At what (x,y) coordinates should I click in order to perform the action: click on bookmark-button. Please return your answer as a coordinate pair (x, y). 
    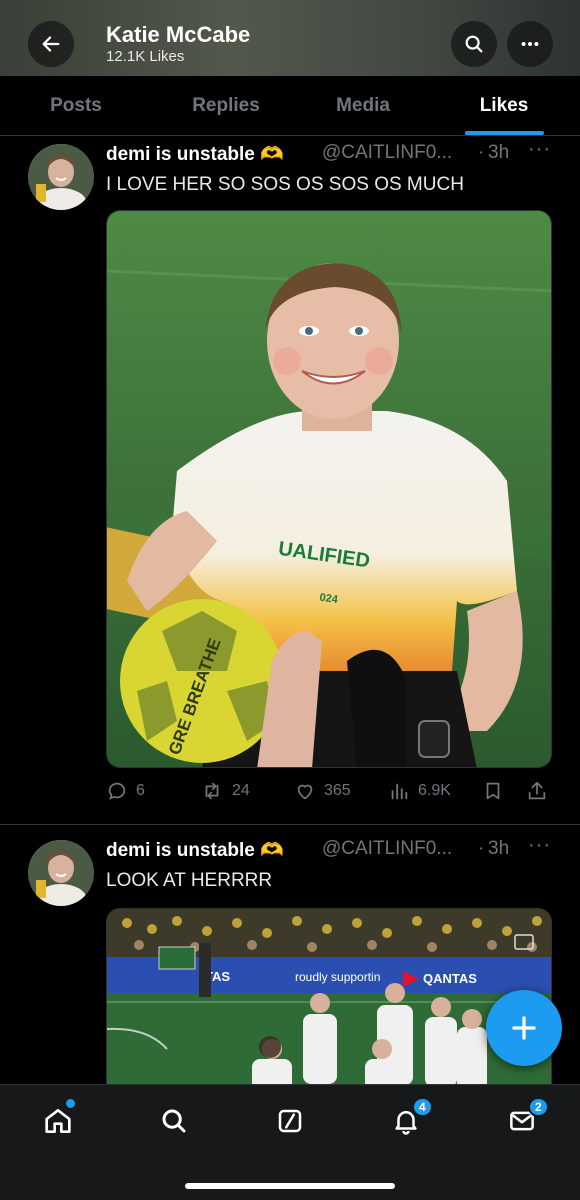
    Looking at the image, I should click on (493, 791).